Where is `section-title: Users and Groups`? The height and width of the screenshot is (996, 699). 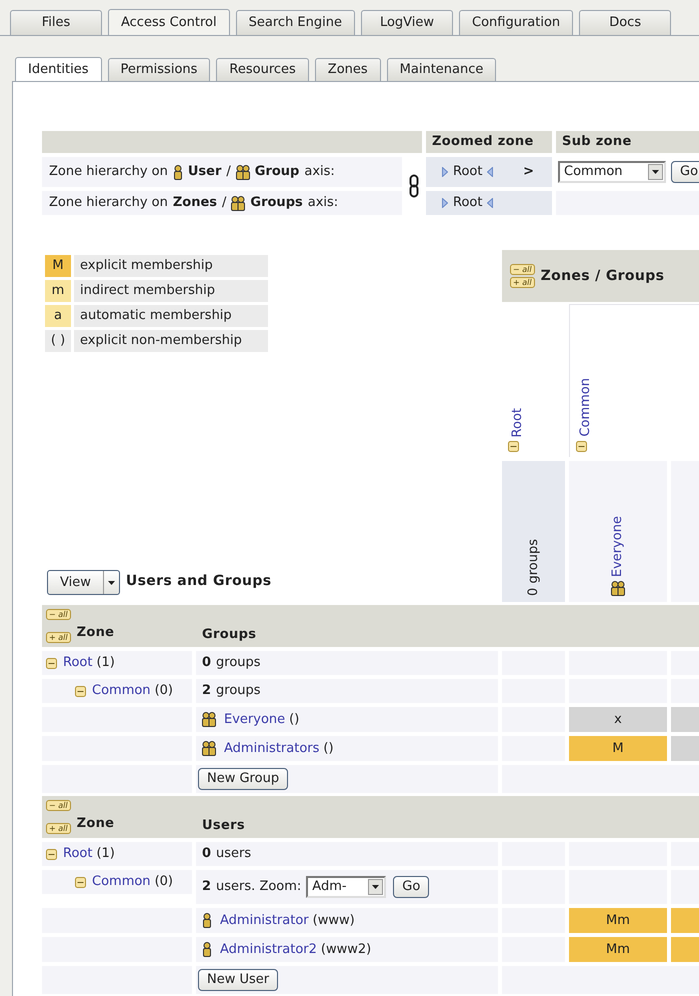
section-title: Users and Groups is located at coordinates (199, 581).